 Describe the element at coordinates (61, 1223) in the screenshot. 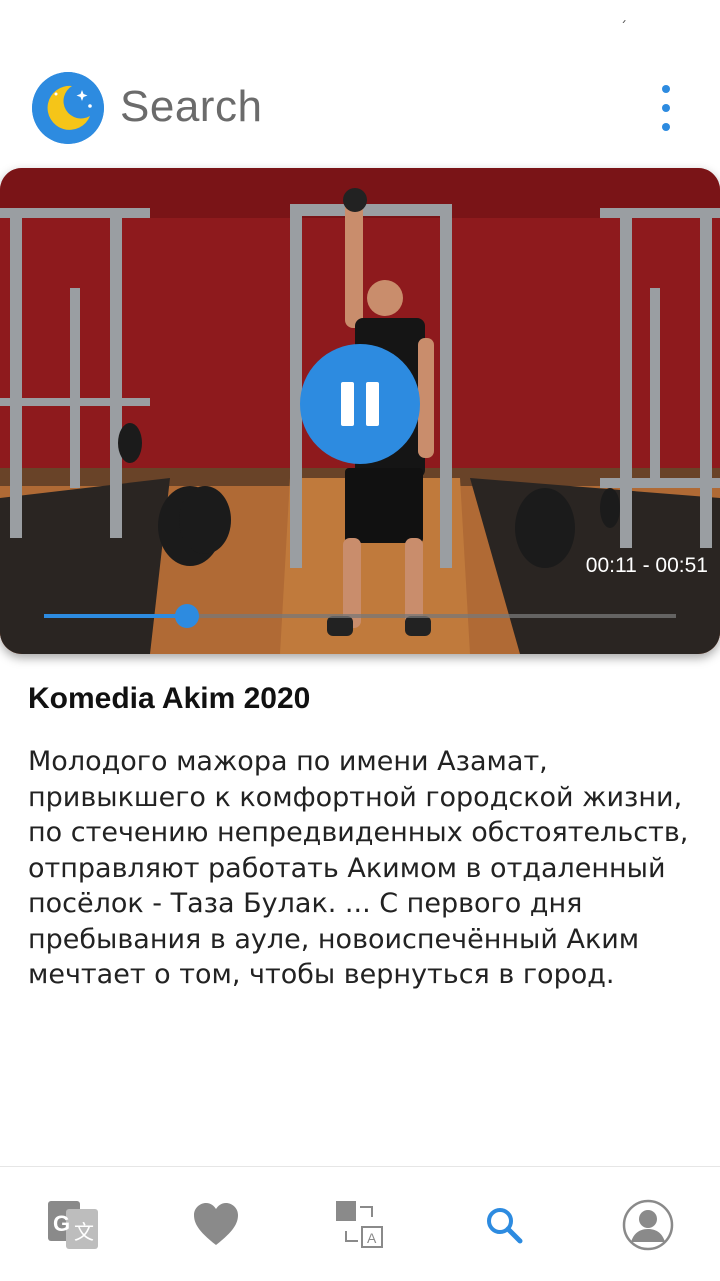

I see `svg-text: G` at that location.